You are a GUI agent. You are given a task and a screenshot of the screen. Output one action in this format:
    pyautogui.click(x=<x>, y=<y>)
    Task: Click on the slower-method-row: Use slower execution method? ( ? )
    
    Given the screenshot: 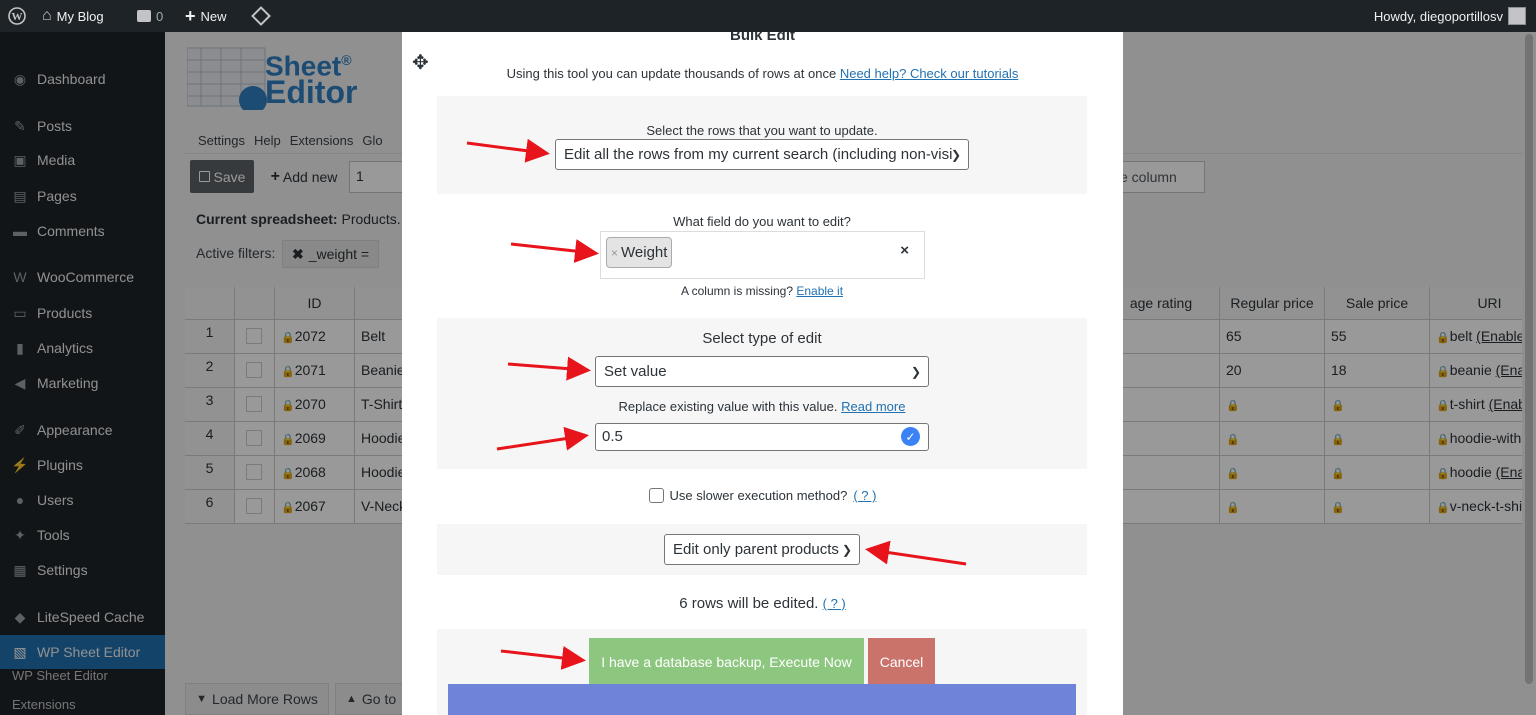 What is the action you would take?
    pyautogui.click(x=762, y=495)
    